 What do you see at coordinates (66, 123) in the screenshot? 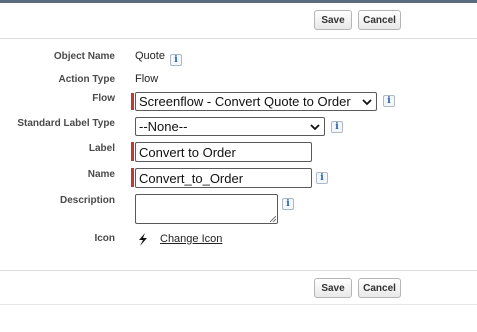
I see `standard-label-type-label: Standard Label Type` at bounding box center [66, 123].